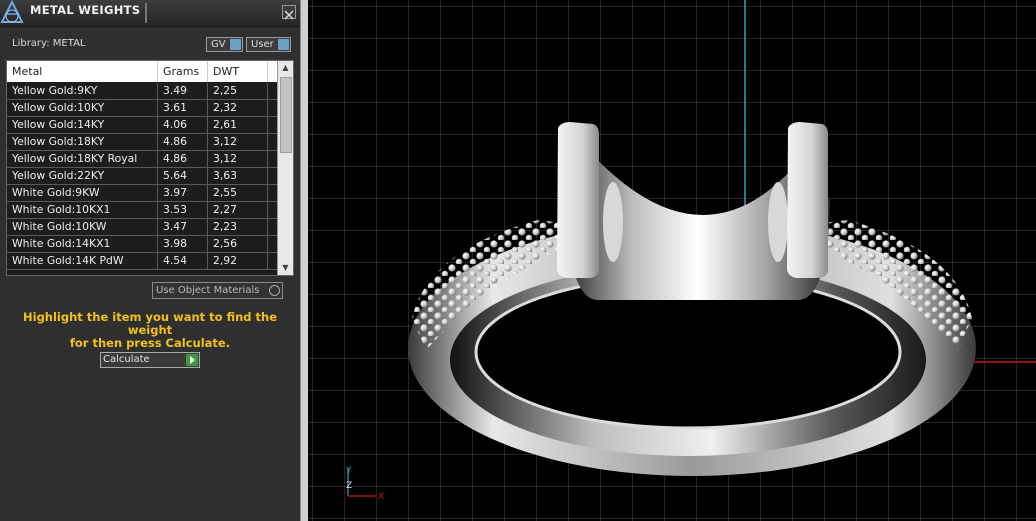 This screenshot has width=1036, height=521. I want to click on metal-cell: Yellow Gold:14KY, so click(82, 125).